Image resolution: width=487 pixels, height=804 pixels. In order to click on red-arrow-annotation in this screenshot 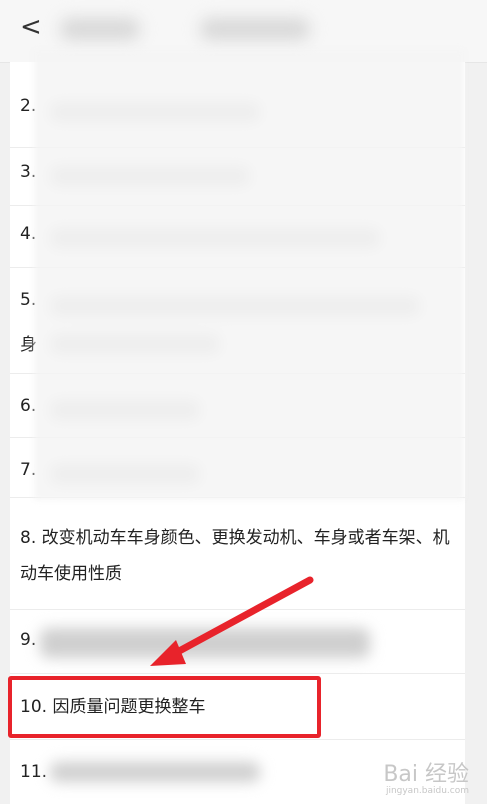, I will do `click(232, 621)`.